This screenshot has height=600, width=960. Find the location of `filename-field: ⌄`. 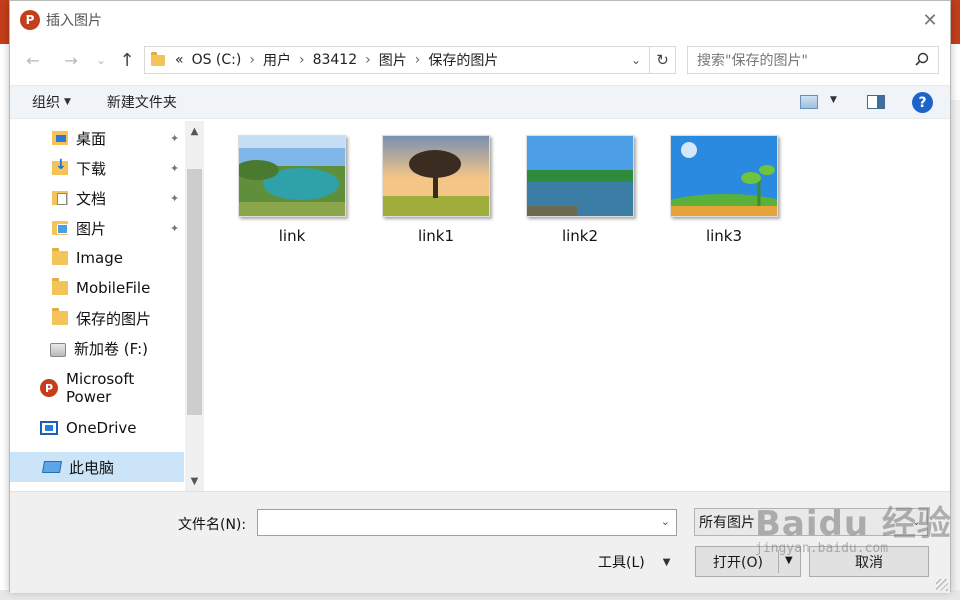

filename-field: ⌄ is located at coordinates (467, 522).